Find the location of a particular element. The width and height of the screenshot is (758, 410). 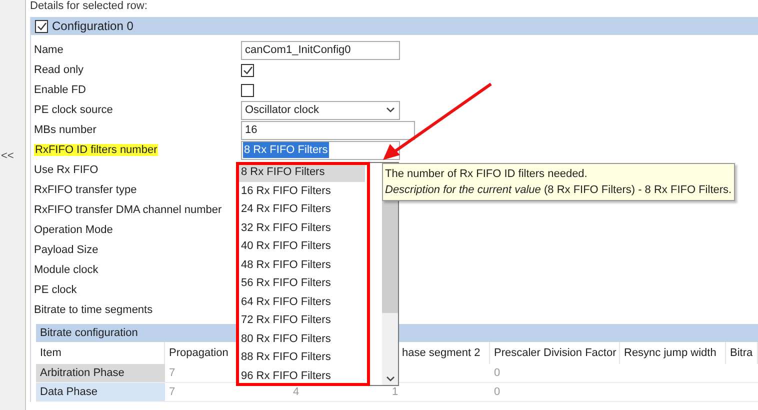

dropdown: Oscillator clock is located at coordinates (320, 110).